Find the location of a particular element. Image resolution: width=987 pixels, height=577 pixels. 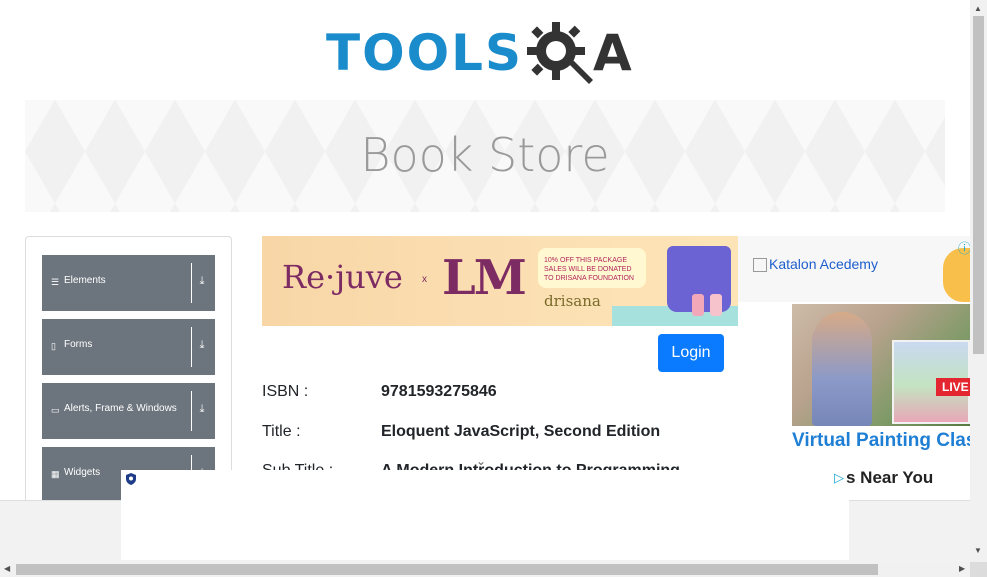

sidebar-group-label: Alerts, Frame & Windows is located at coordinates (120, 408).